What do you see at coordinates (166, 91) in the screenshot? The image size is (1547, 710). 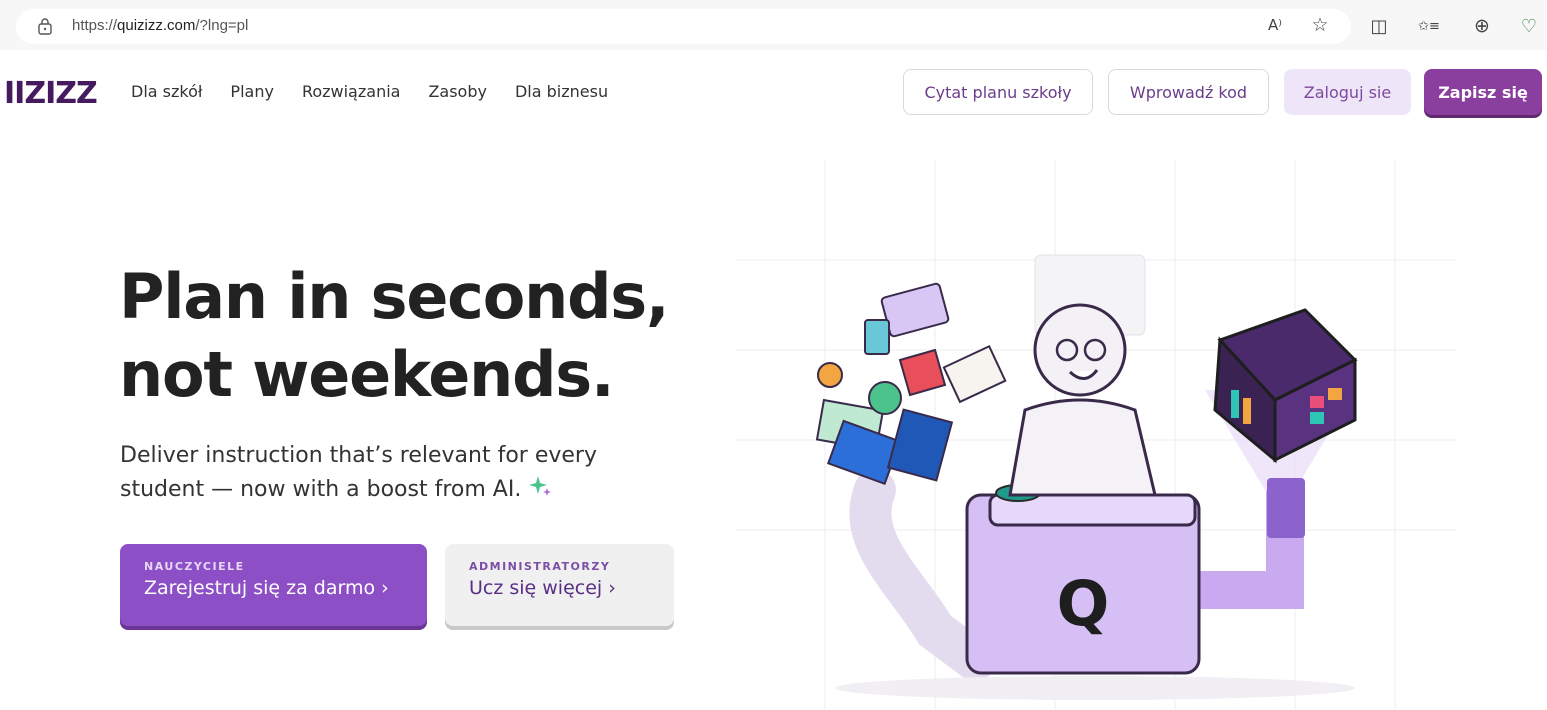 I see `nav-link-schools: Dla szkół` at bounding box center [166, 91].